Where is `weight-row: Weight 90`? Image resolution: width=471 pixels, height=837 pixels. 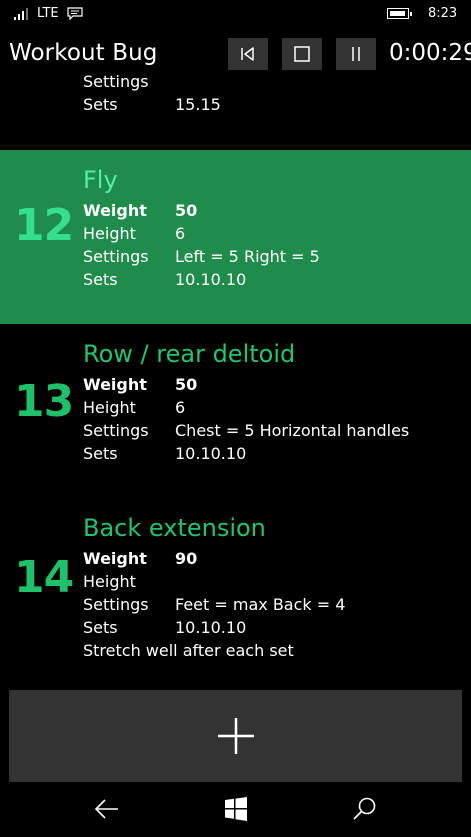
weight-row: Weight 90 is located at coordinates (140, 558).